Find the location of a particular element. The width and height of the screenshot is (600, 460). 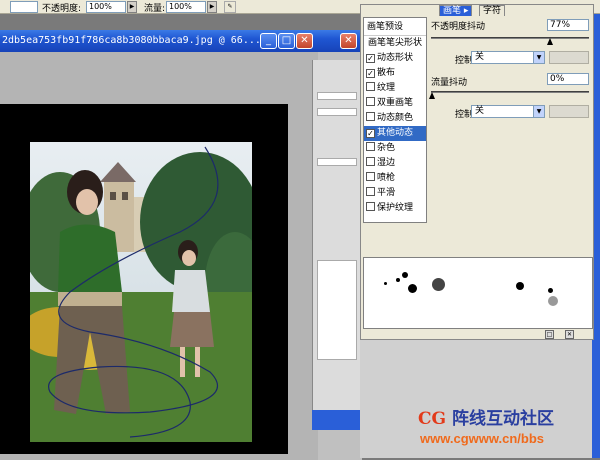

opacity-arrow-icon: ▶ is located at coordinates (132, 7).